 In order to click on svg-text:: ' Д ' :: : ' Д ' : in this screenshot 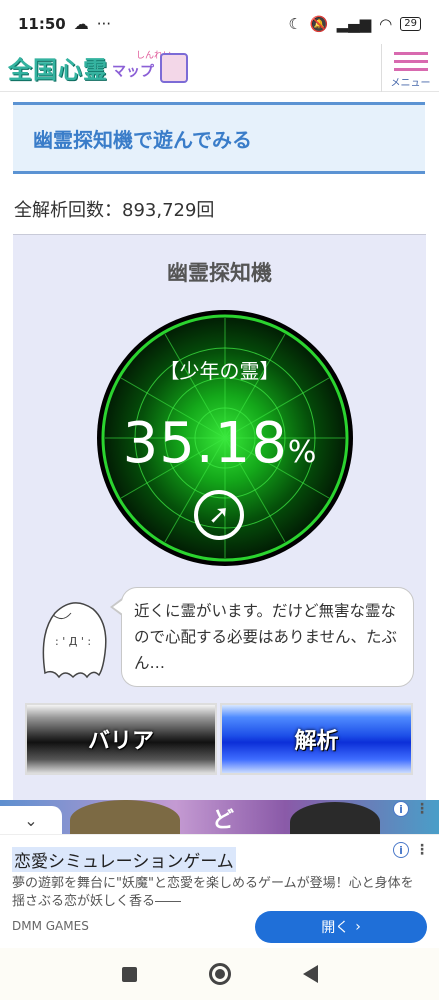, I will do `click(73, 641)`.